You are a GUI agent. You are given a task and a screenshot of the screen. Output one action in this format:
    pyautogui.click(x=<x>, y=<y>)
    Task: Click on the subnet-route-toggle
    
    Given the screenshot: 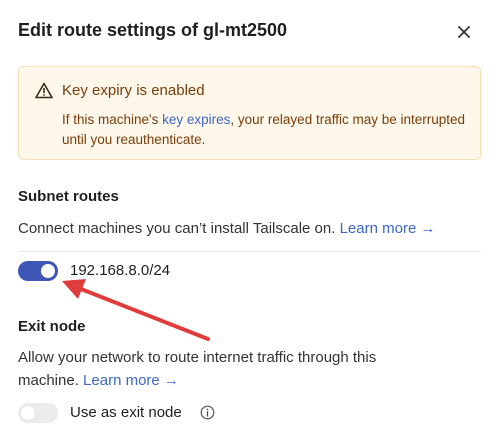 What is the action you would take?
    pyautogui.click(x=38, y=271)
    